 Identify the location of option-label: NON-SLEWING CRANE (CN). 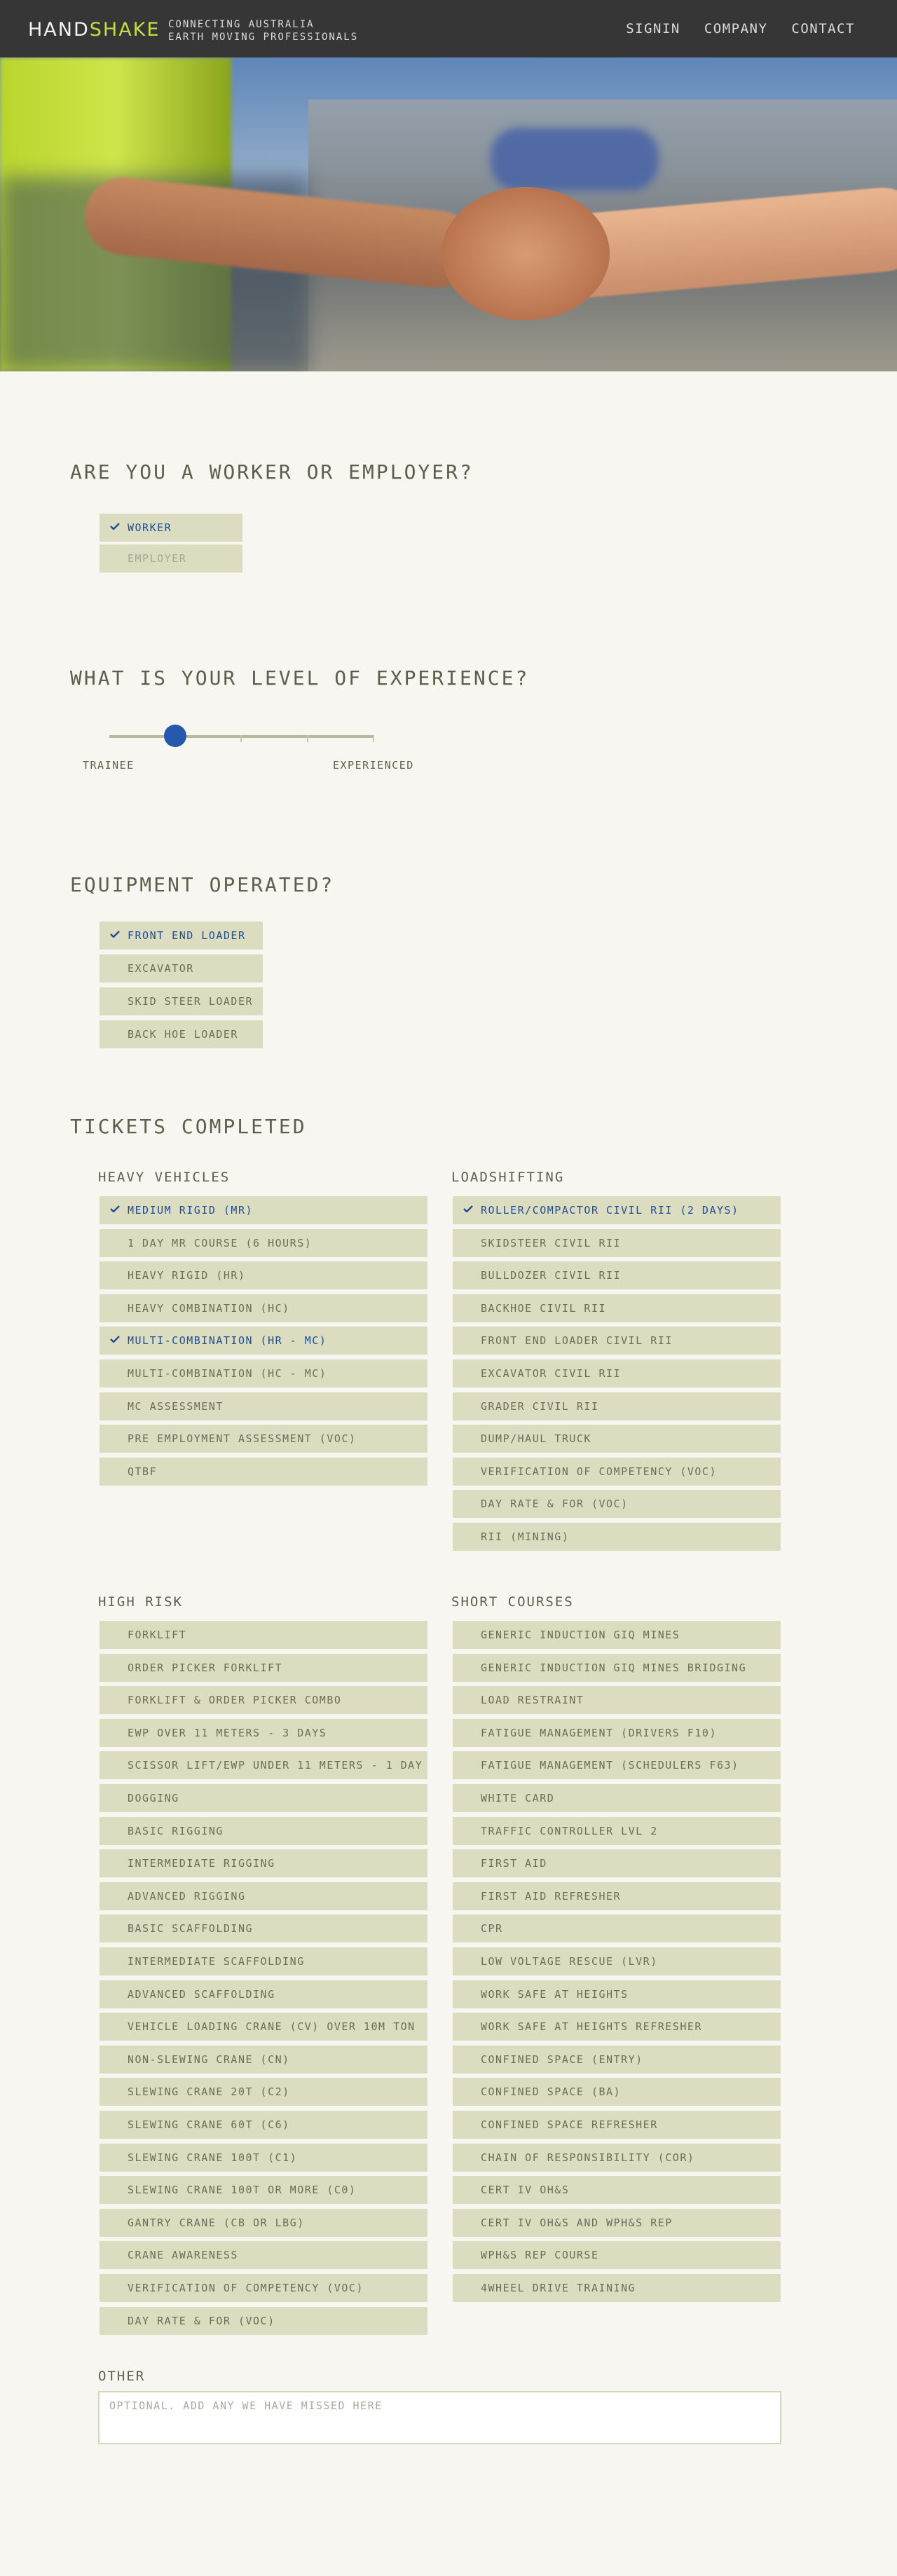
(209, 2059).